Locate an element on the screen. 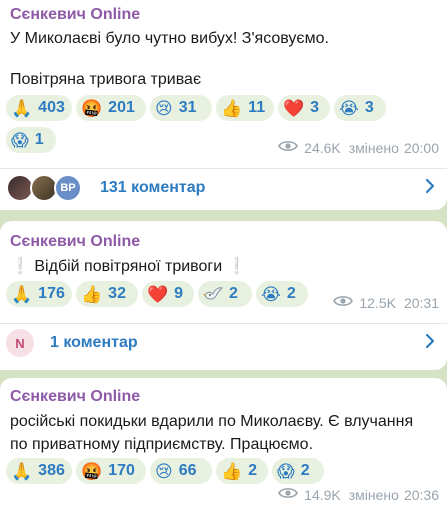 The image size is (447, 507). reaction-chip: 🤬 170 is located at coordinates (111, 471).